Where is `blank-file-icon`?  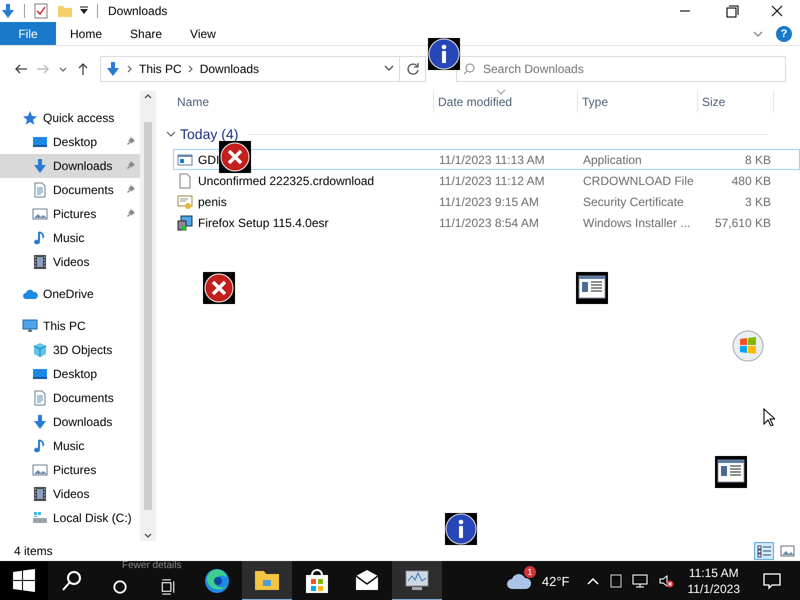
blank-file-icon is located at coordinates (185, 180).